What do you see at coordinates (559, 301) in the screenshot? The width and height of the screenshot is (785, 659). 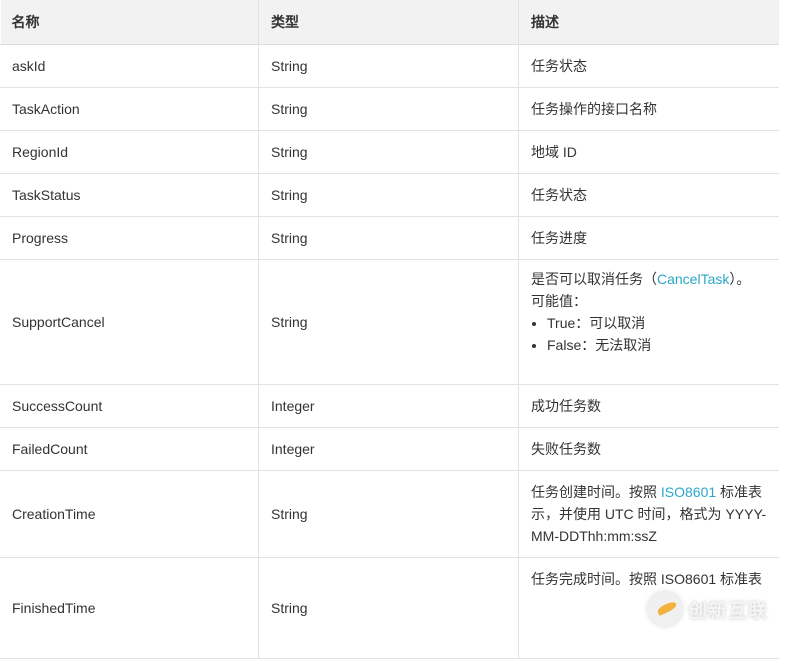 I see `desc-text: 可能值：` at bounding box center [559, 301].